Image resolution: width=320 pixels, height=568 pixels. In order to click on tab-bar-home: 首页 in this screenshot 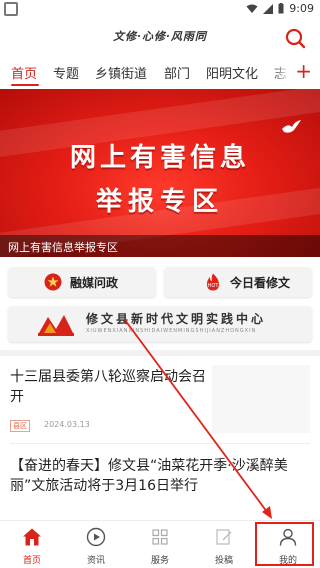, I will do `click(32, 544)`.